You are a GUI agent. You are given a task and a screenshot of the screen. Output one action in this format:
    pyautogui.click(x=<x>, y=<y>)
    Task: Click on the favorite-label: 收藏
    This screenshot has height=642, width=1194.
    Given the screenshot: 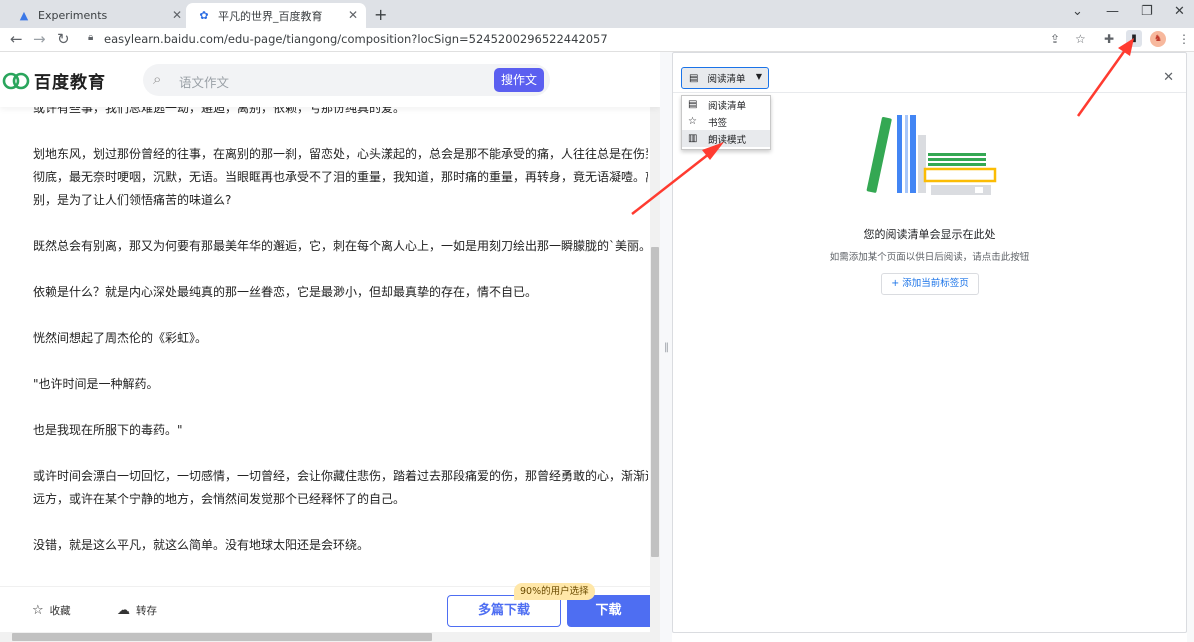 What is the action you would take?
    pyautogui.click(x=60, y=611)
    